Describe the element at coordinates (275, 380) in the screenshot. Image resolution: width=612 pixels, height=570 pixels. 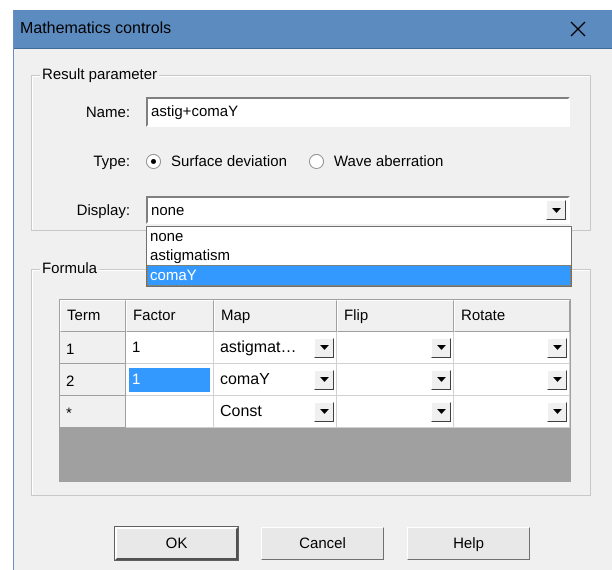
I see `table-cell: comaY` at that location.